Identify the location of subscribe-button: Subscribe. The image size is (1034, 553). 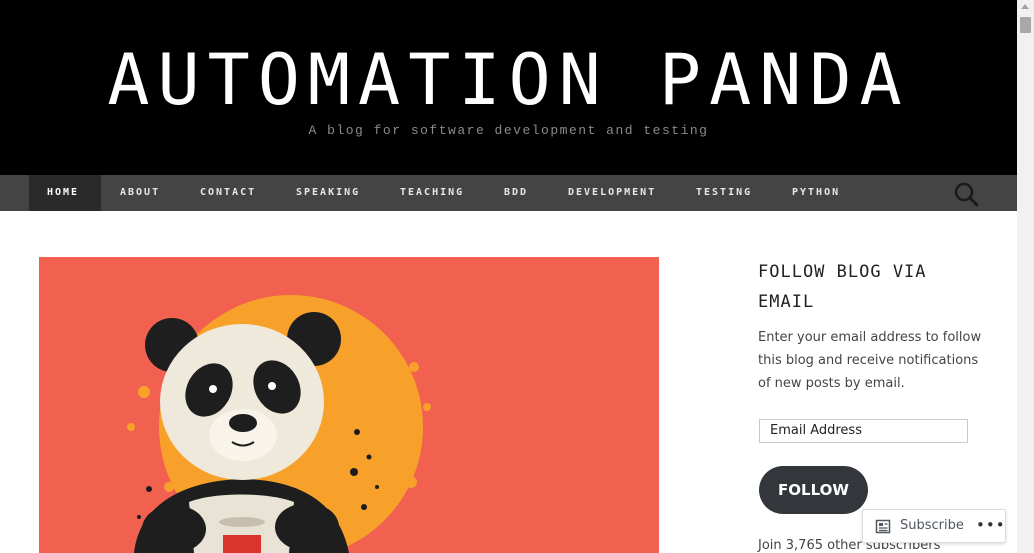
(932, 525).